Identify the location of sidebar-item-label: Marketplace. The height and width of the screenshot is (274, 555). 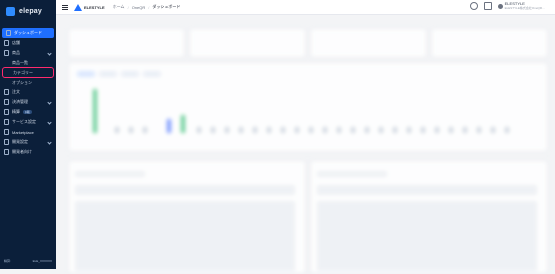
(23, 132).